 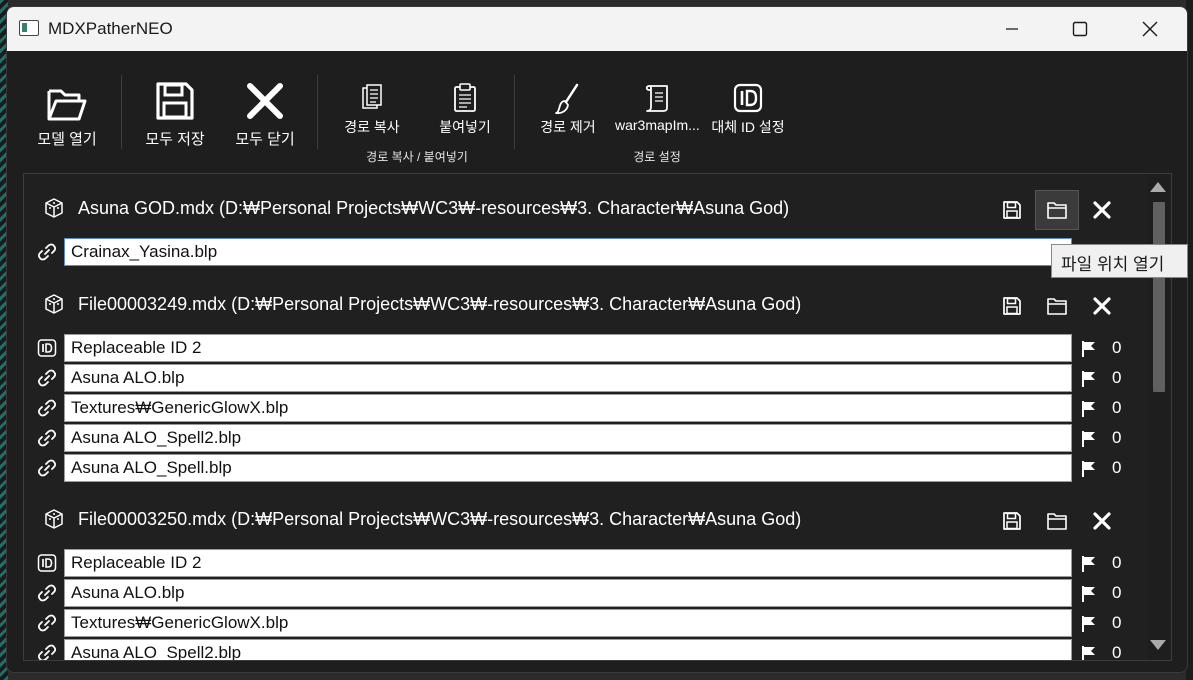 I want to click on tooltip: 파일 위치 열기, so click(x=1119, y=261).